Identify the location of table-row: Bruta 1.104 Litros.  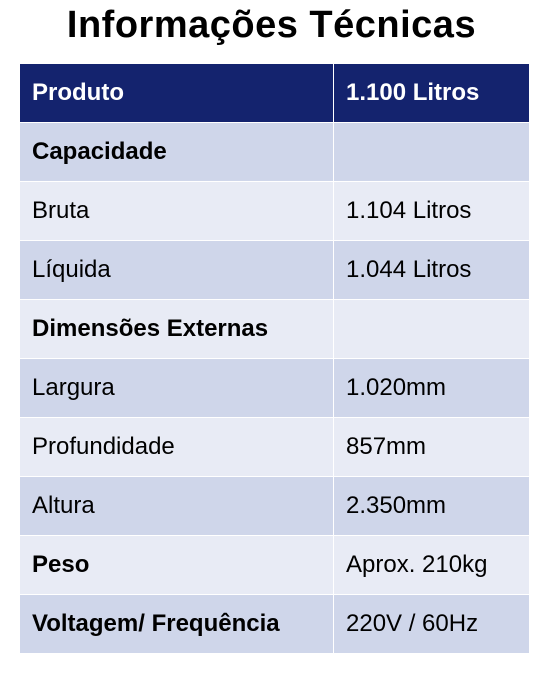
(274, 211).